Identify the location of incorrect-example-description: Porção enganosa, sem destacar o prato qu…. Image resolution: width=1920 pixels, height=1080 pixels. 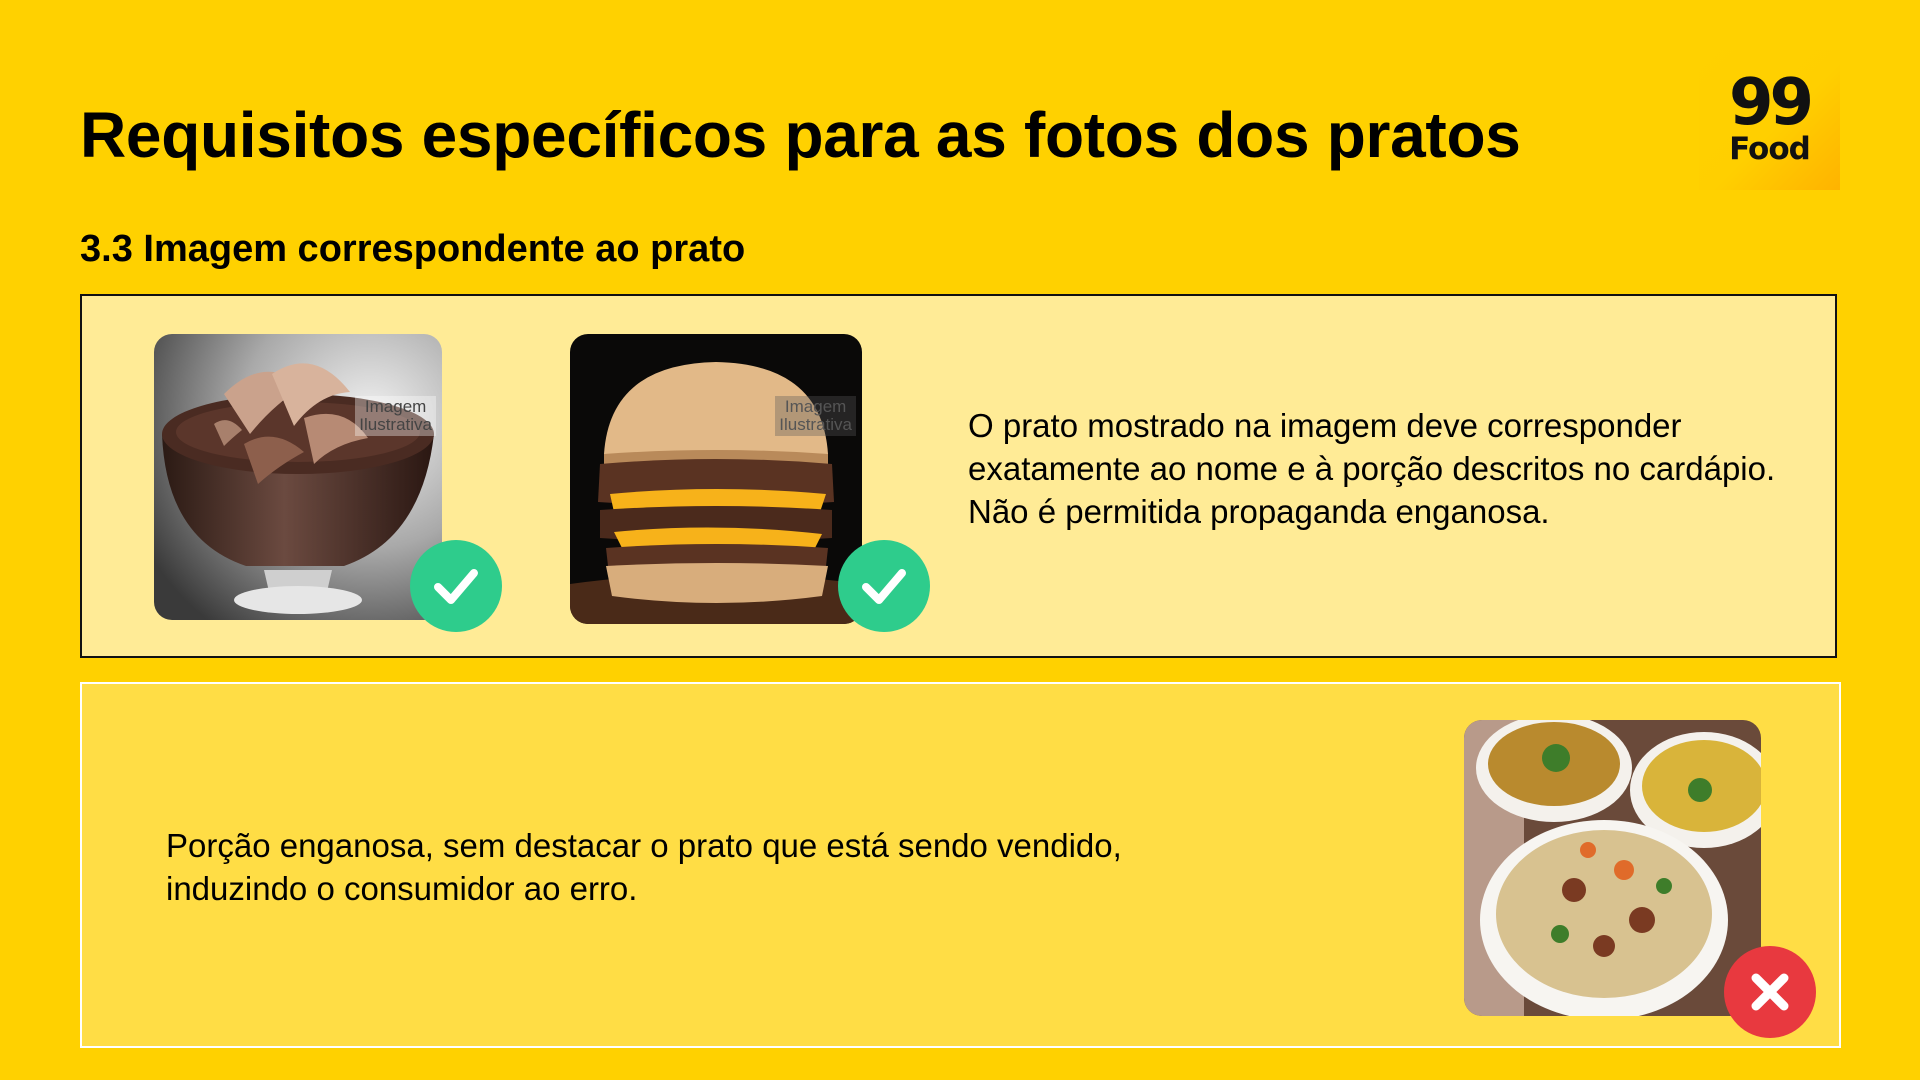
(644, 867).